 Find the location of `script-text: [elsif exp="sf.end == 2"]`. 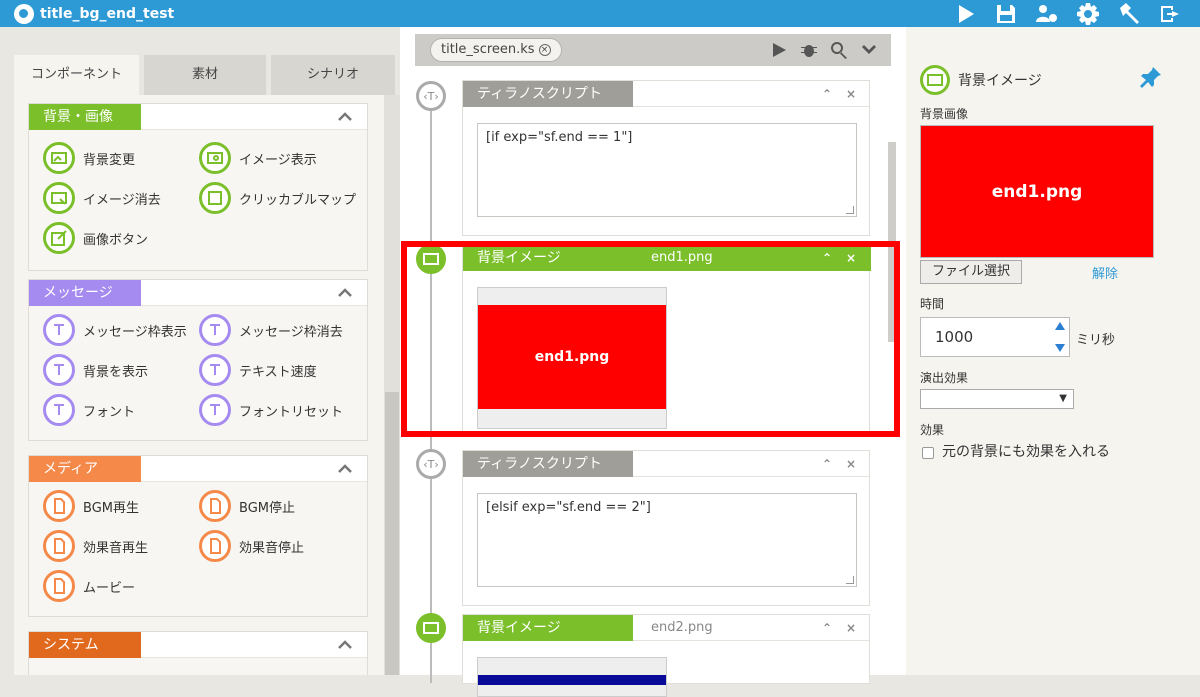

script-text: [elsif exp="sf.end == 2"] is located at coordinates (568, 507).